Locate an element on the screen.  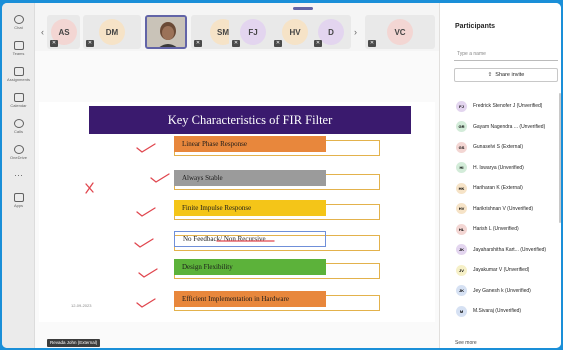
apps-icon is located at coordinates (18, 197).